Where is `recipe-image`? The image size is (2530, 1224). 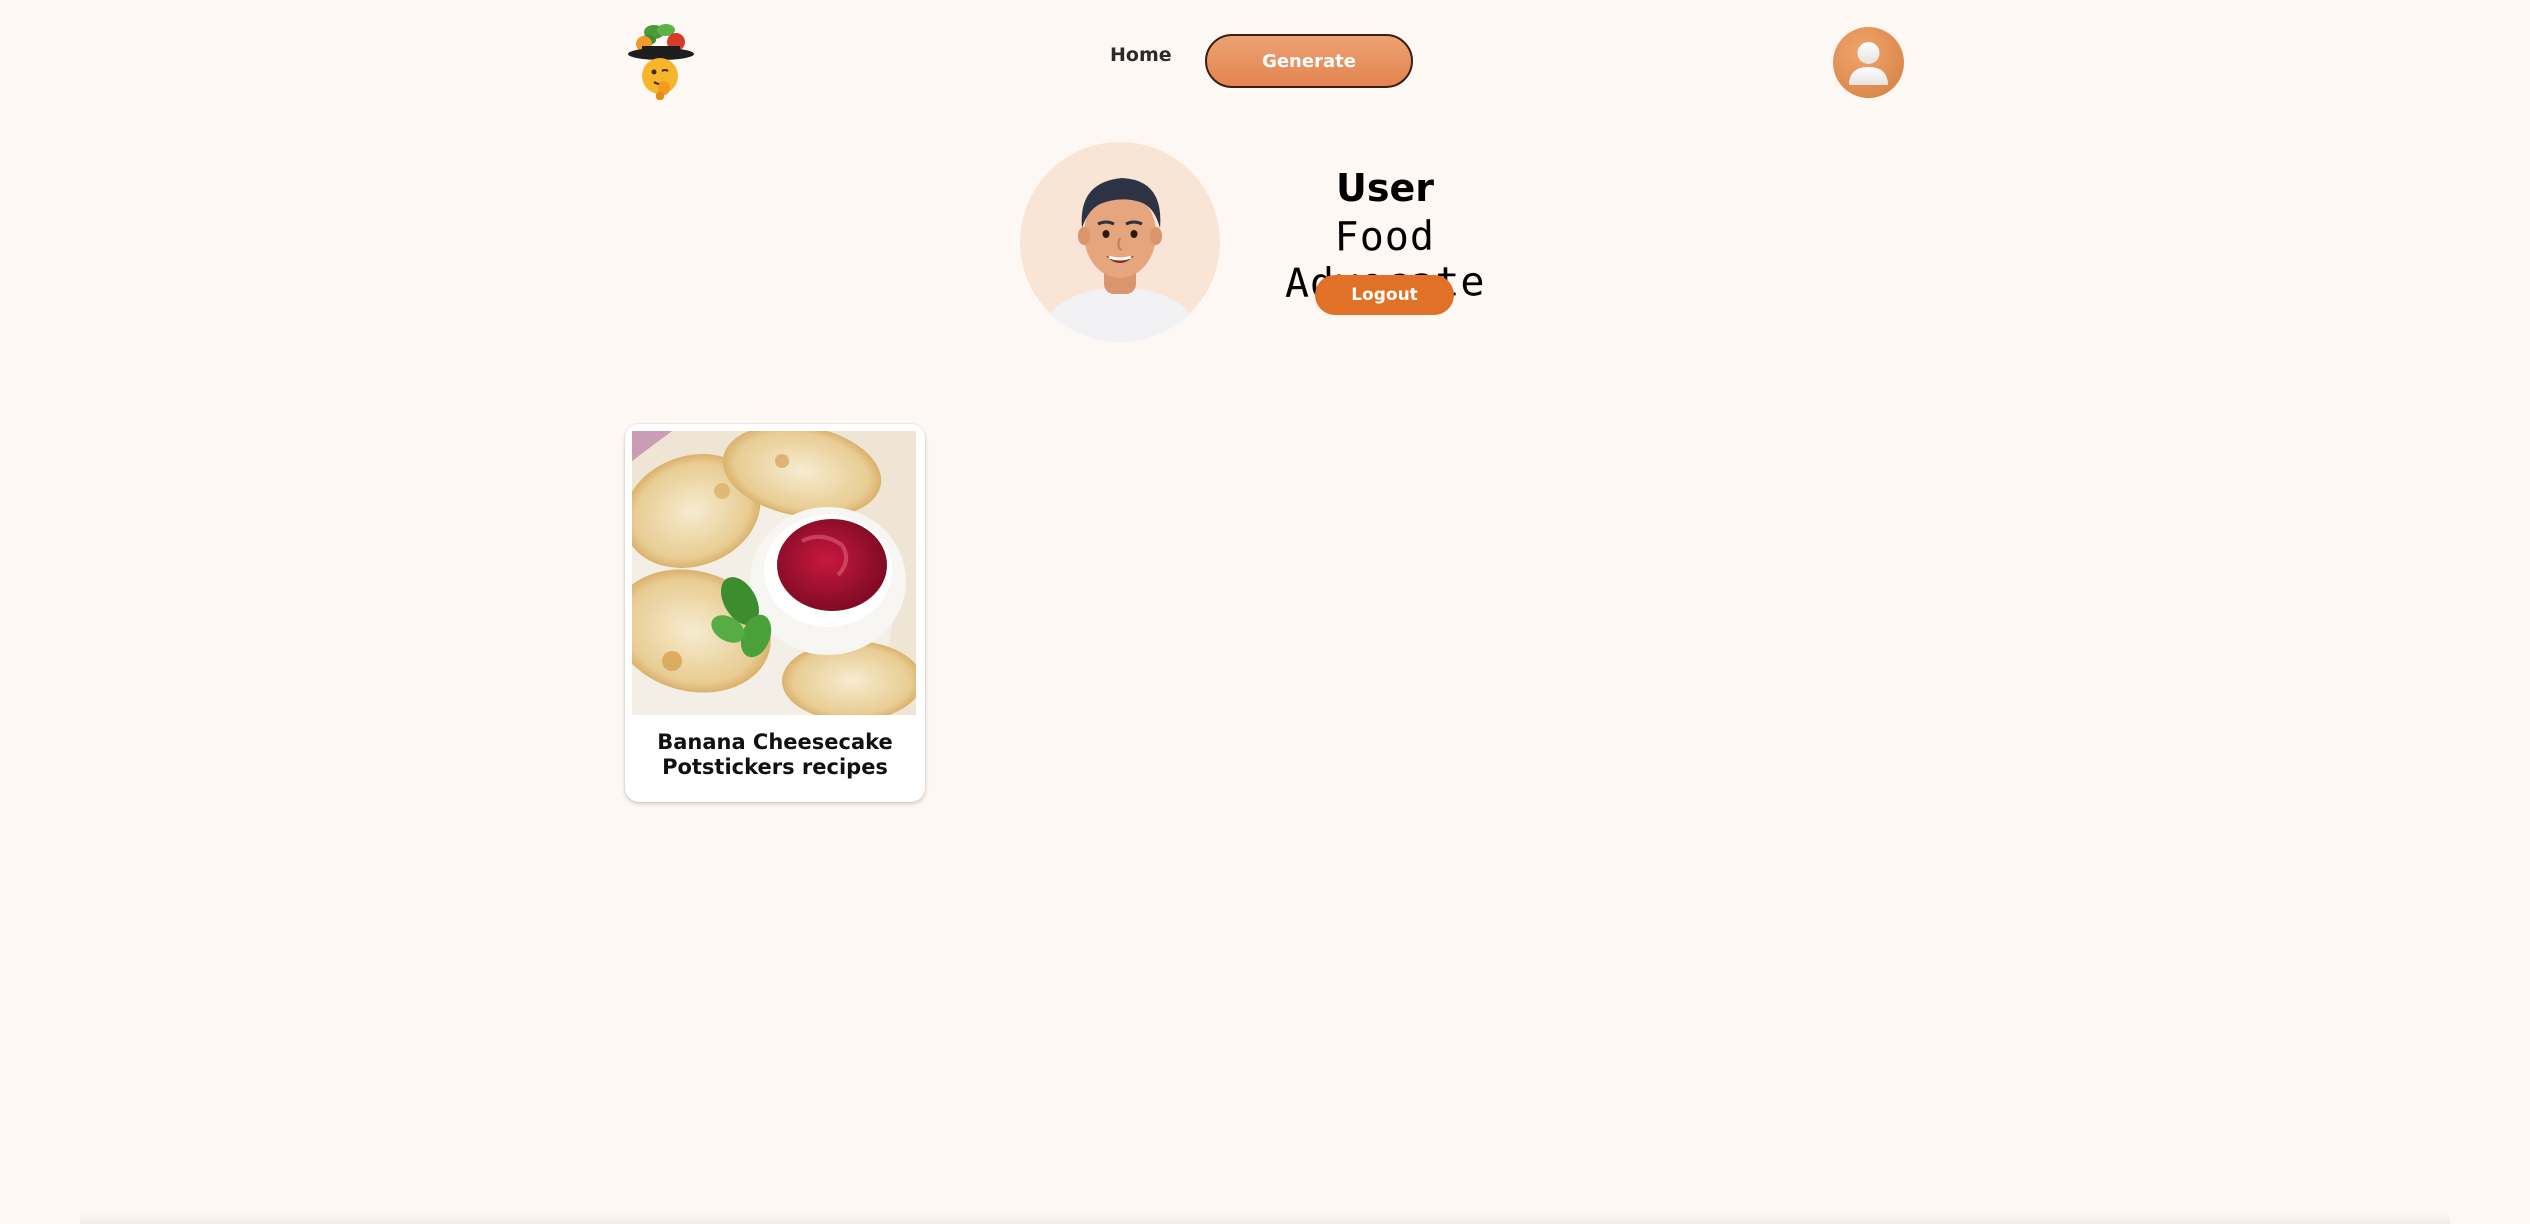
recipe-image is located at coordinates (774, 573).